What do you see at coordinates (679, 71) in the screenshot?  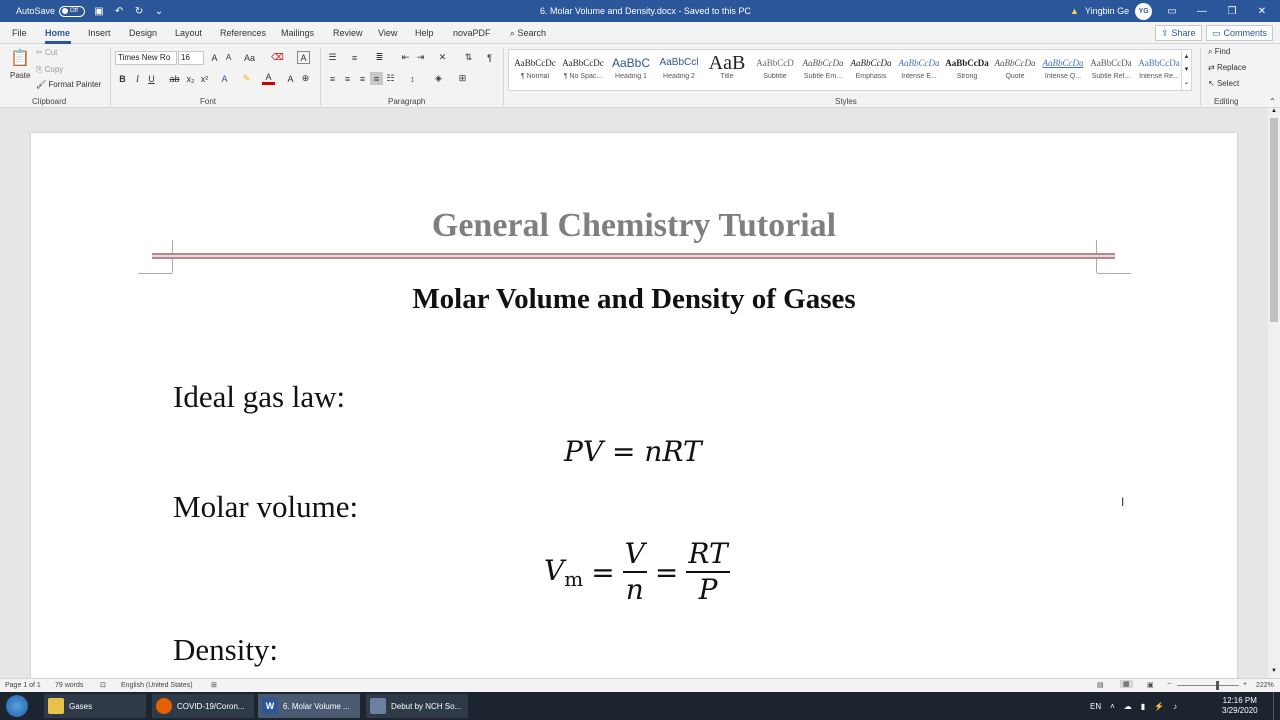 I see `style-heading-2: AaBbCcl Heading 2` at bounding box center [679, 71].